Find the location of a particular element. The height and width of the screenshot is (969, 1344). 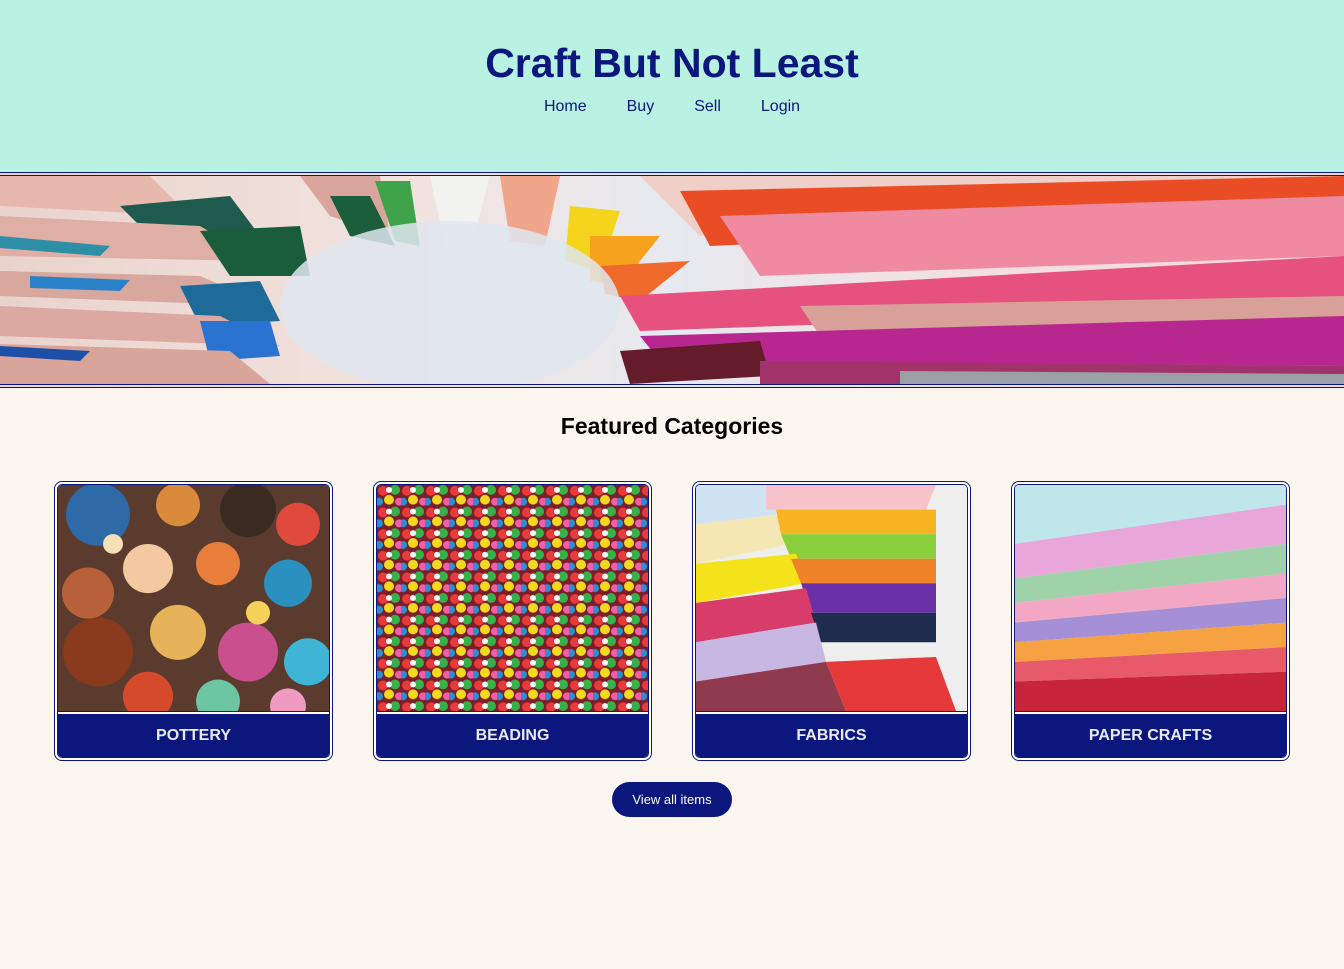

view-all-items-button: View all items is located at coordinates (672, 799).